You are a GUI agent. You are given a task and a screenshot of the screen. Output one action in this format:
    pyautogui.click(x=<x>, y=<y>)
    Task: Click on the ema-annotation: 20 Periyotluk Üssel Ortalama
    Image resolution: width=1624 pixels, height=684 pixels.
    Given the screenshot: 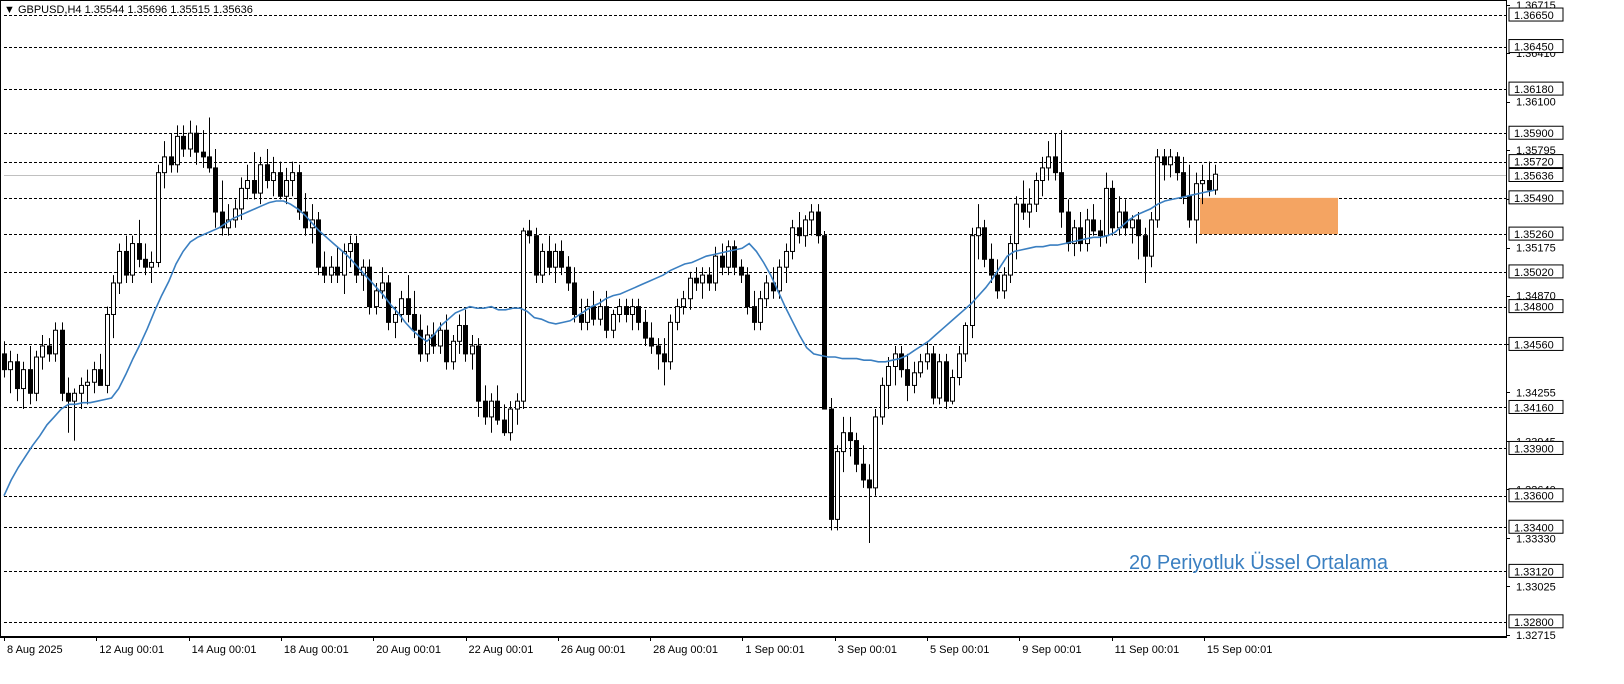 What is the action you would take?
    pyautogui.click(x=1258, y=563)
    